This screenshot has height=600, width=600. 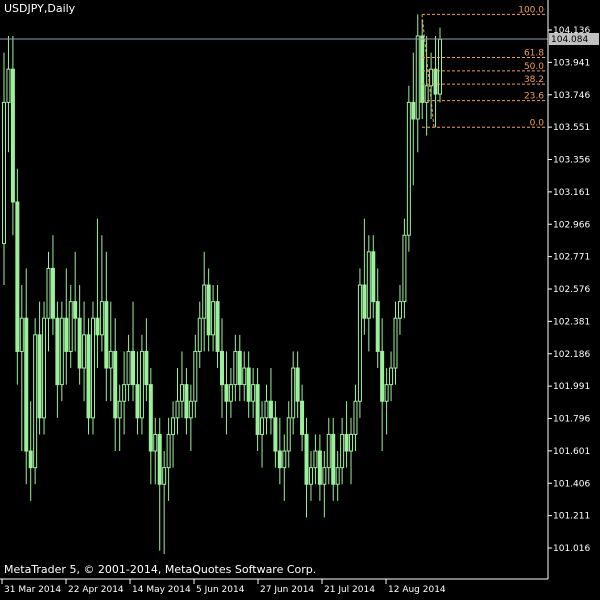 What do you see at coordinates (571, 420) in the screenshot?
I see `price-tick-label: 101.796` at bounding box center [571, 420].